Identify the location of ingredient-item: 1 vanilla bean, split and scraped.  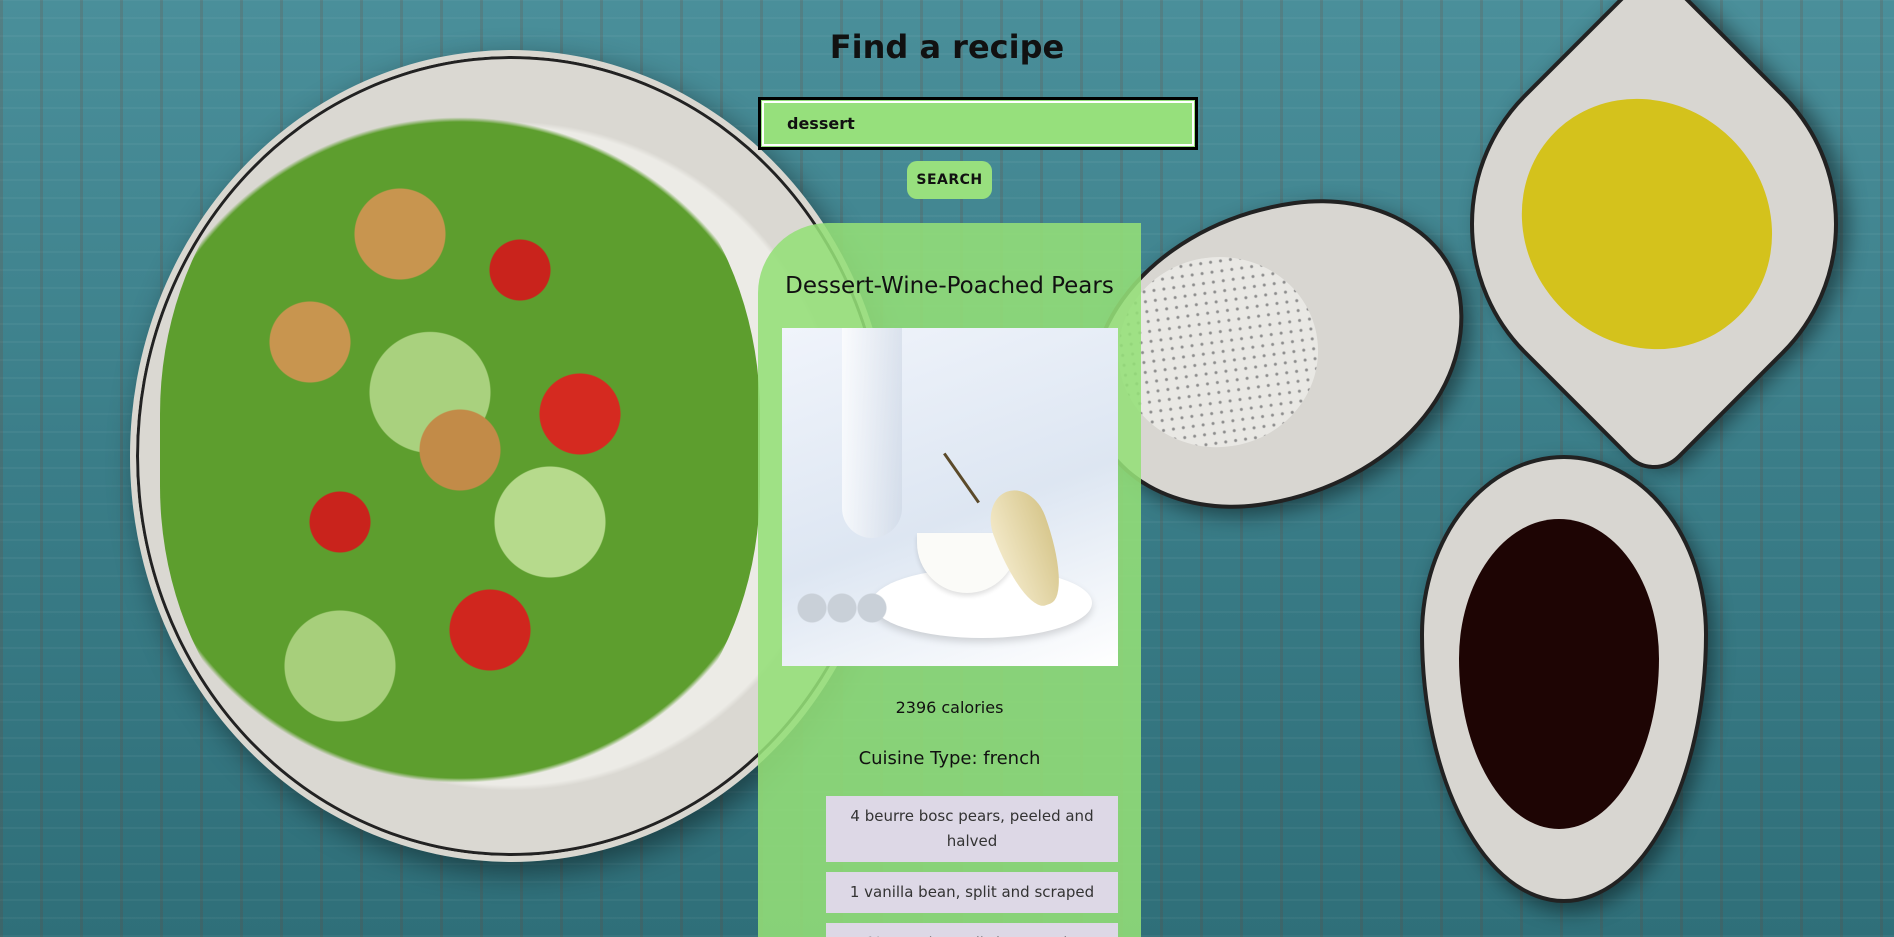
(972, 892).